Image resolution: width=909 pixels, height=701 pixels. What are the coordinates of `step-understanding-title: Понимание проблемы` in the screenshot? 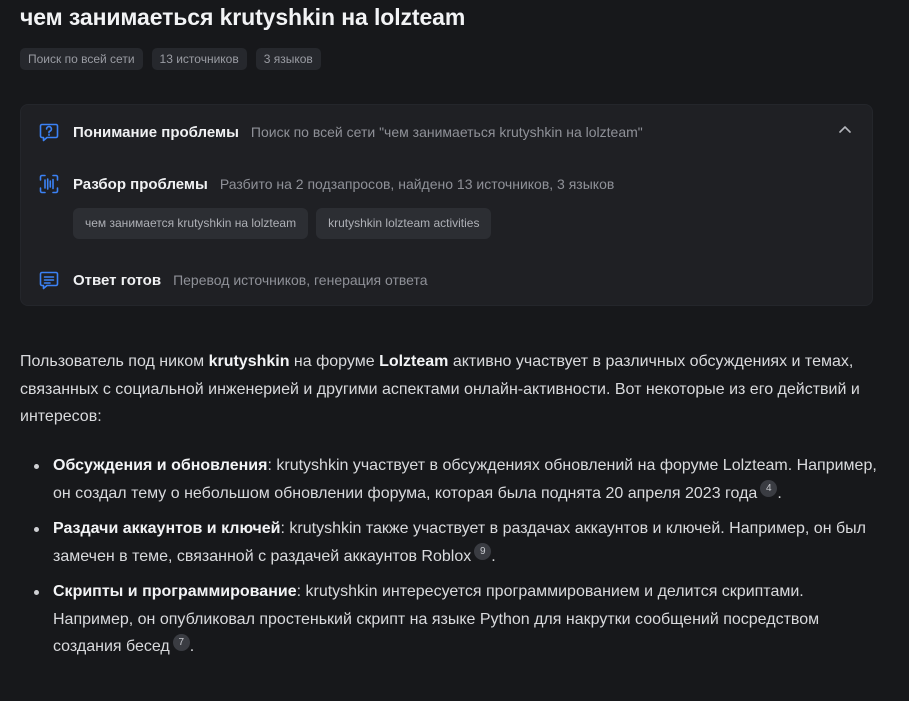 It's located at (156, 132).